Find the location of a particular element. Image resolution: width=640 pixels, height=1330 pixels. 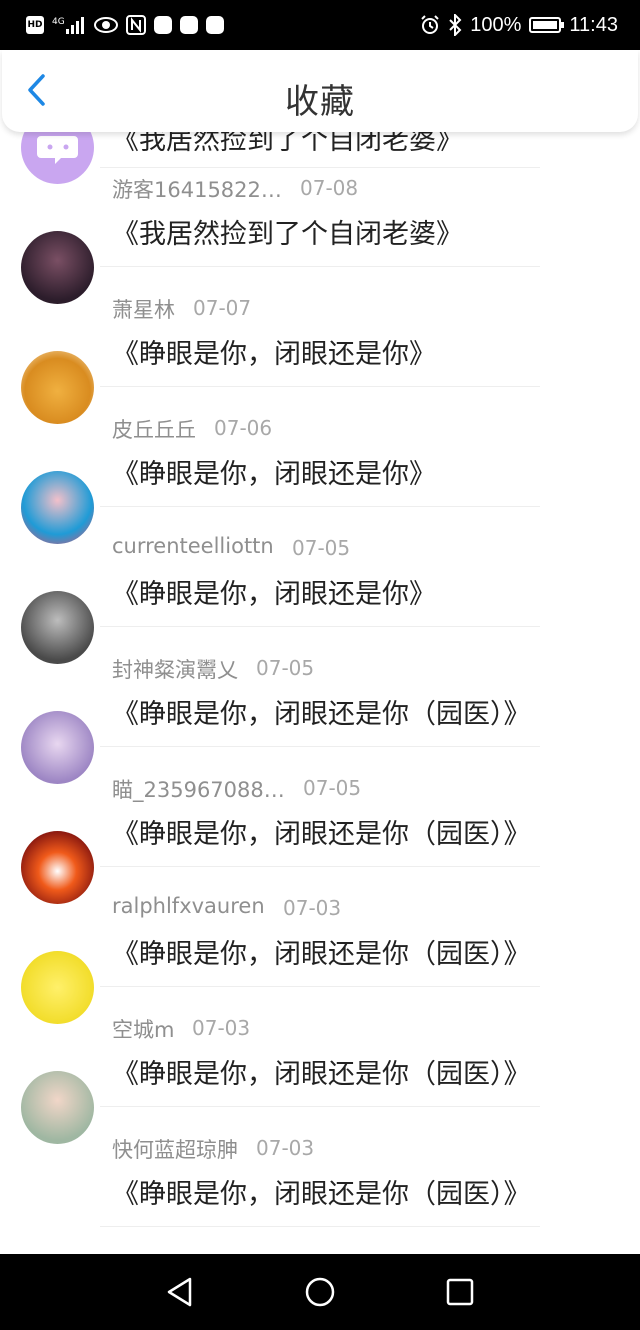

favorite-date: 07-03 is located at coordinates (285, 1148).